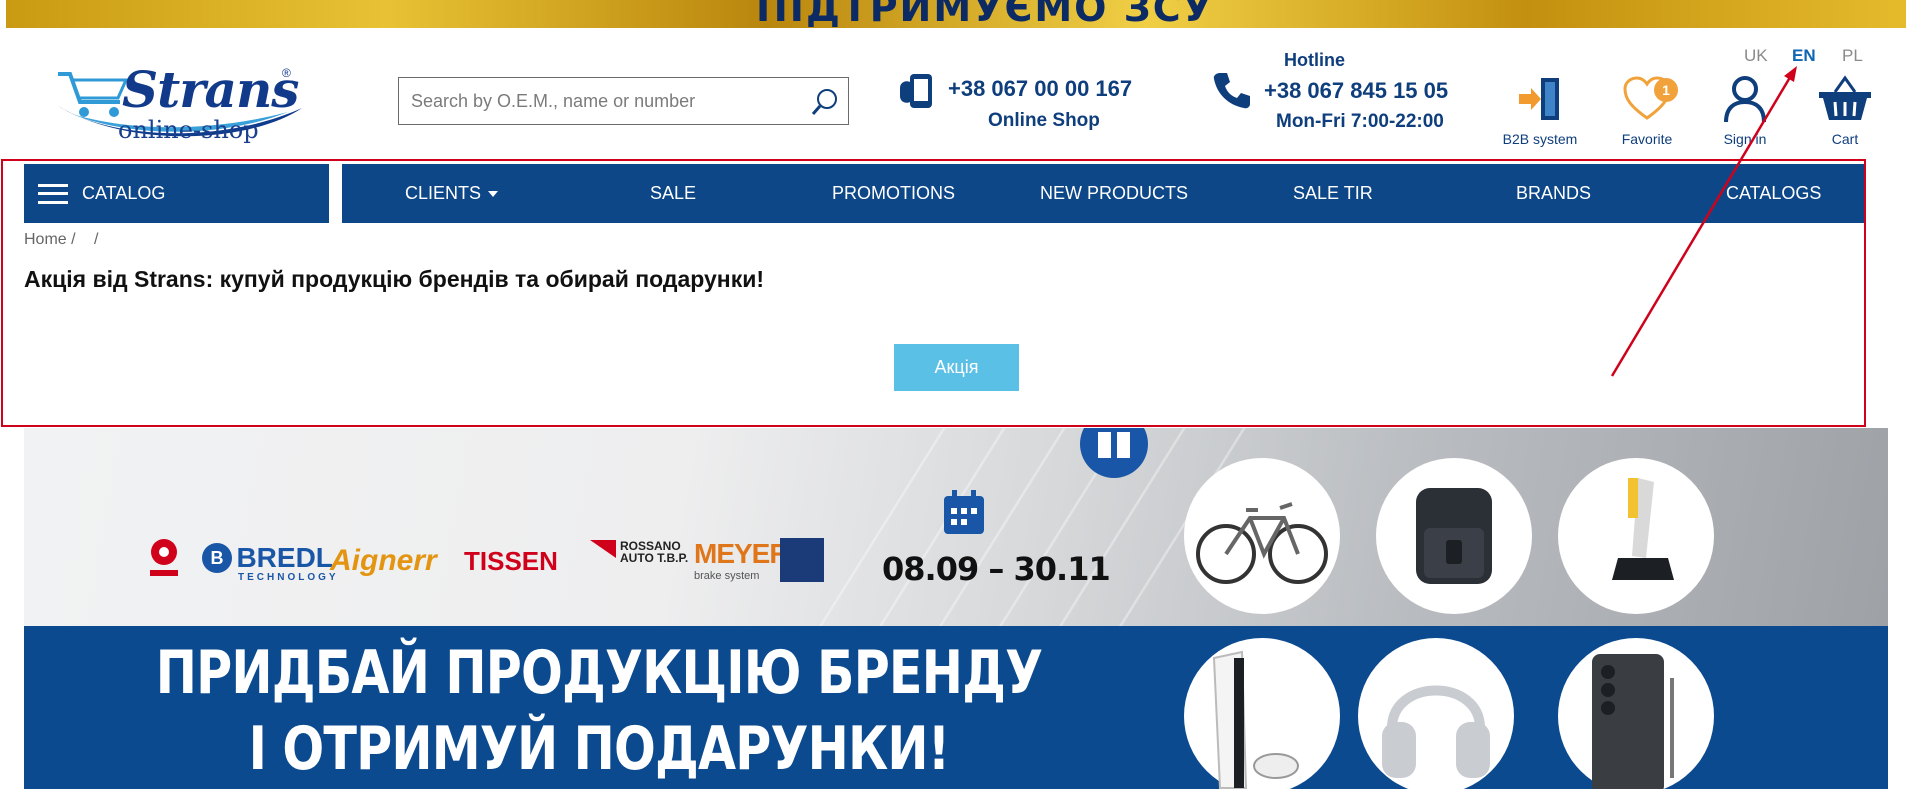  What do you see at coordinates (1647, 110) in the screenshot?
I see `favorite-link: 1 Favorite` at bounding box center [1647, 110].